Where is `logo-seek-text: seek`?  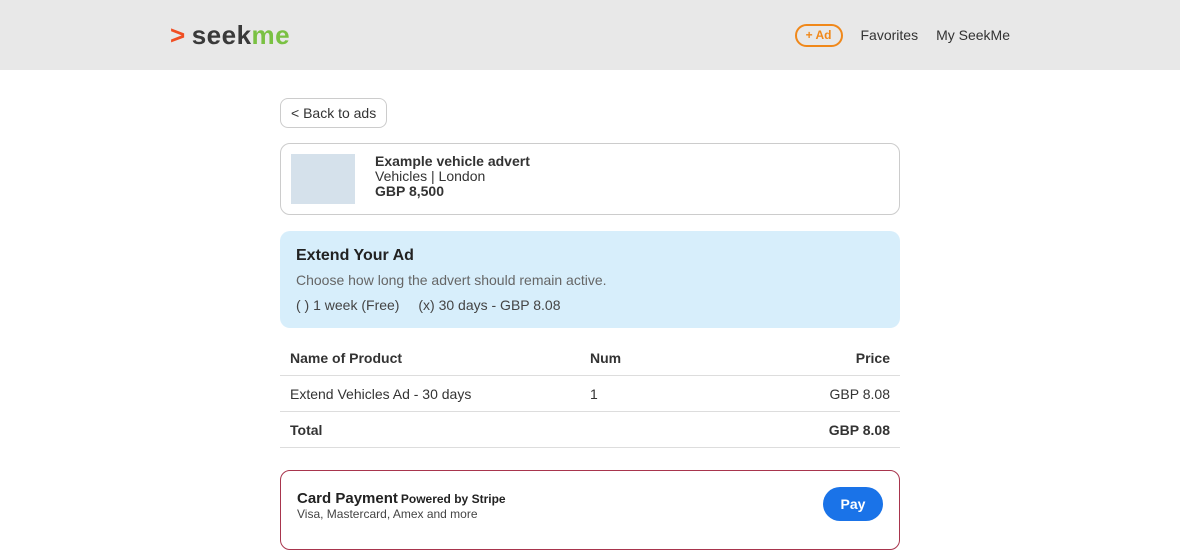
logo-seek-text: seek is located at coordinates (221, 35).